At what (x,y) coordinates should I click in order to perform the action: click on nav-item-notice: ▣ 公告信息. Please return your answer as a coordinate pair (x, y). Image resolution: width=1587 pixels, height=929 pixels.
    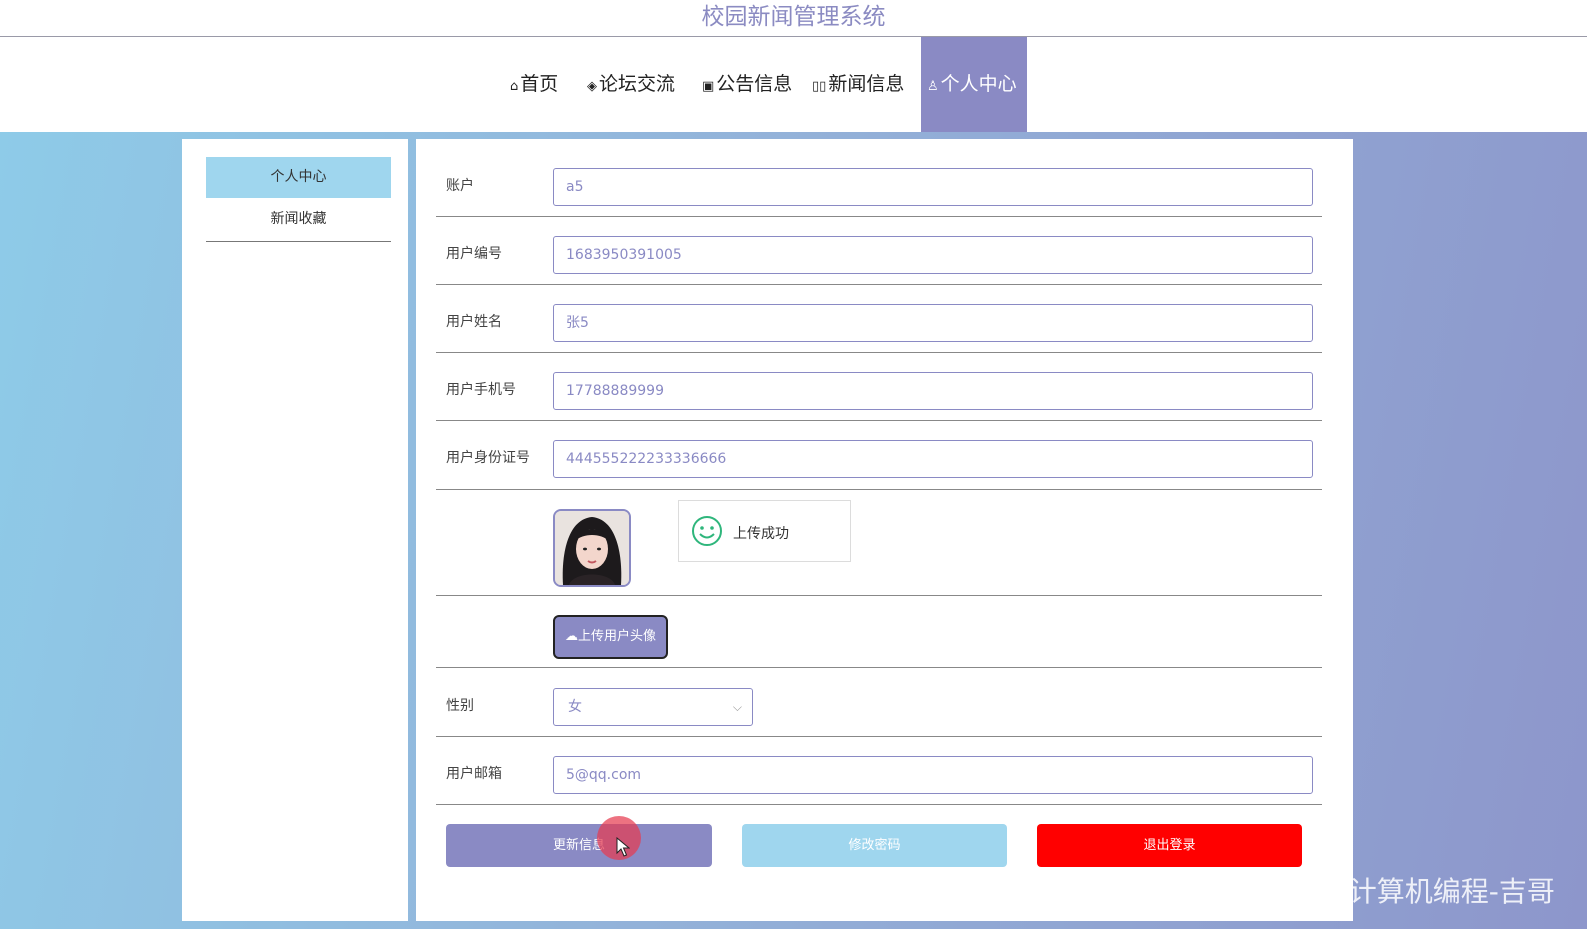
    Looking at the image, I should click on (747, 84).